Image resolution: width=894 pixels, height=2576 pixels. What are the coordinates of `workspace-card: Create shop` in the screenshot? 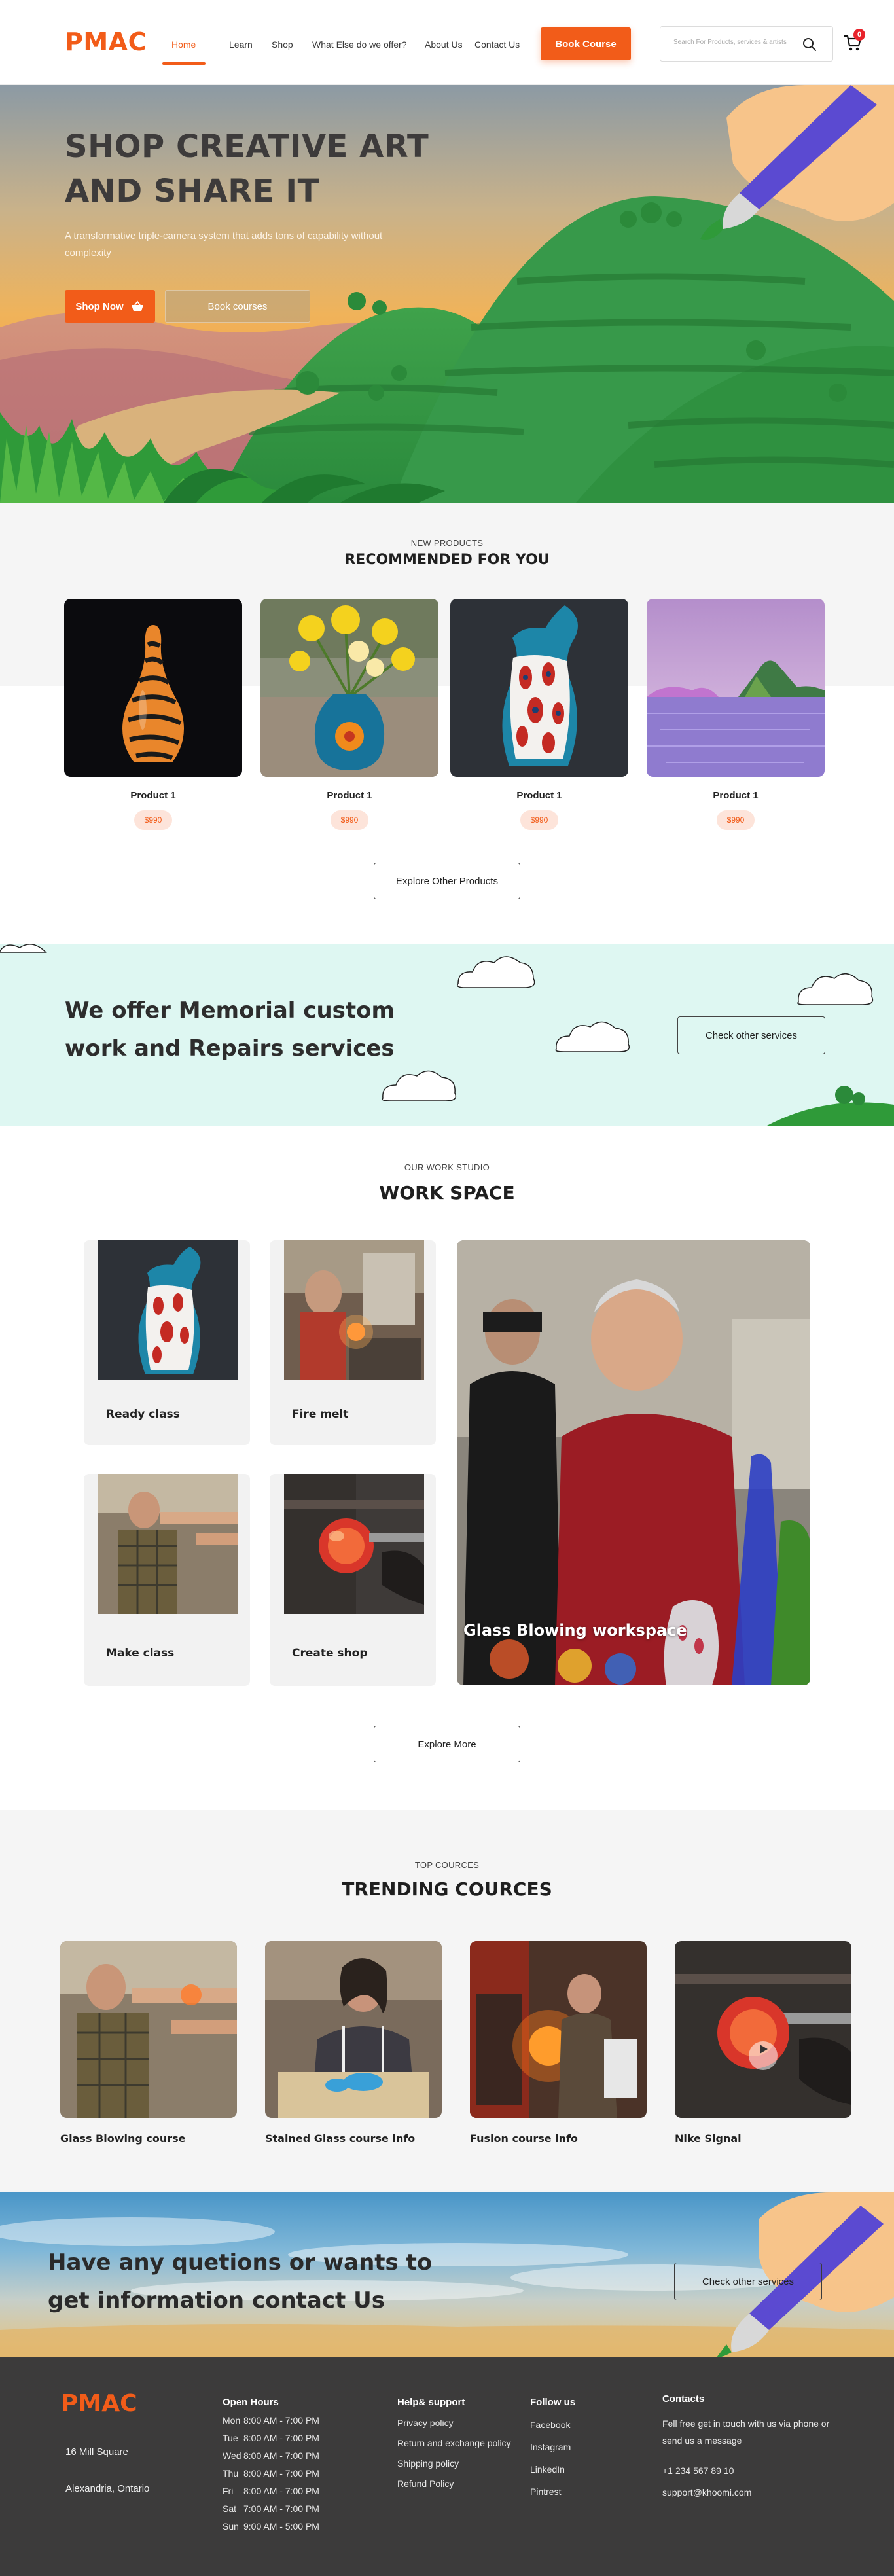 It's located at (353, 1580).